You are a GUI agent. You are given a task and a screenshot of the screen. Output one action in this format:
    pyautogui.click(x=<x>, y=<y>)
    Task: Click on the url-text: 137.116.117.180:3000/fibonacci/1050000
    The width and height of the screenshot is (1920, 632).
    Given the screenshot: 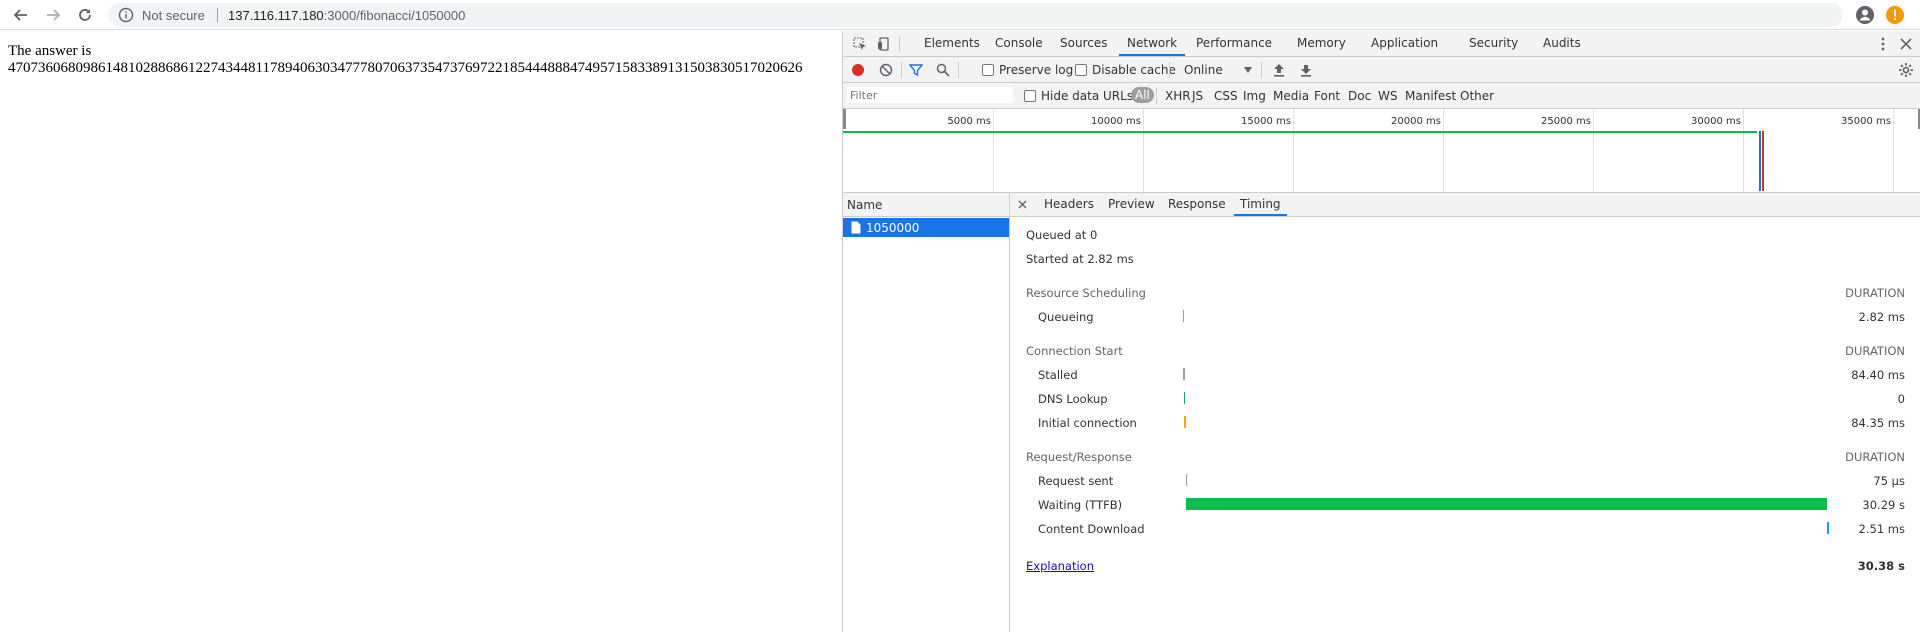 What is the action you would take?
    pyautogui.click(x=346, y=15)
    